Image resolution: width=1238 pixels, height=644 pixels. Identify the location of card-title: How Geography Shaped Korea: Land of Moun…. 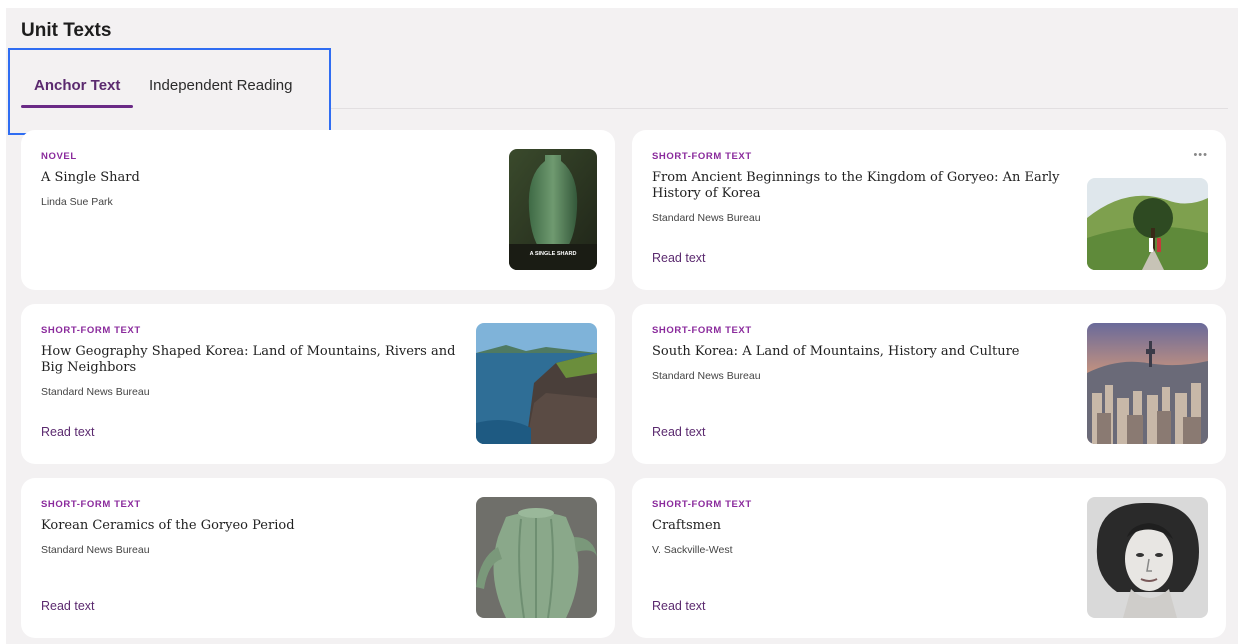
(256, 360).